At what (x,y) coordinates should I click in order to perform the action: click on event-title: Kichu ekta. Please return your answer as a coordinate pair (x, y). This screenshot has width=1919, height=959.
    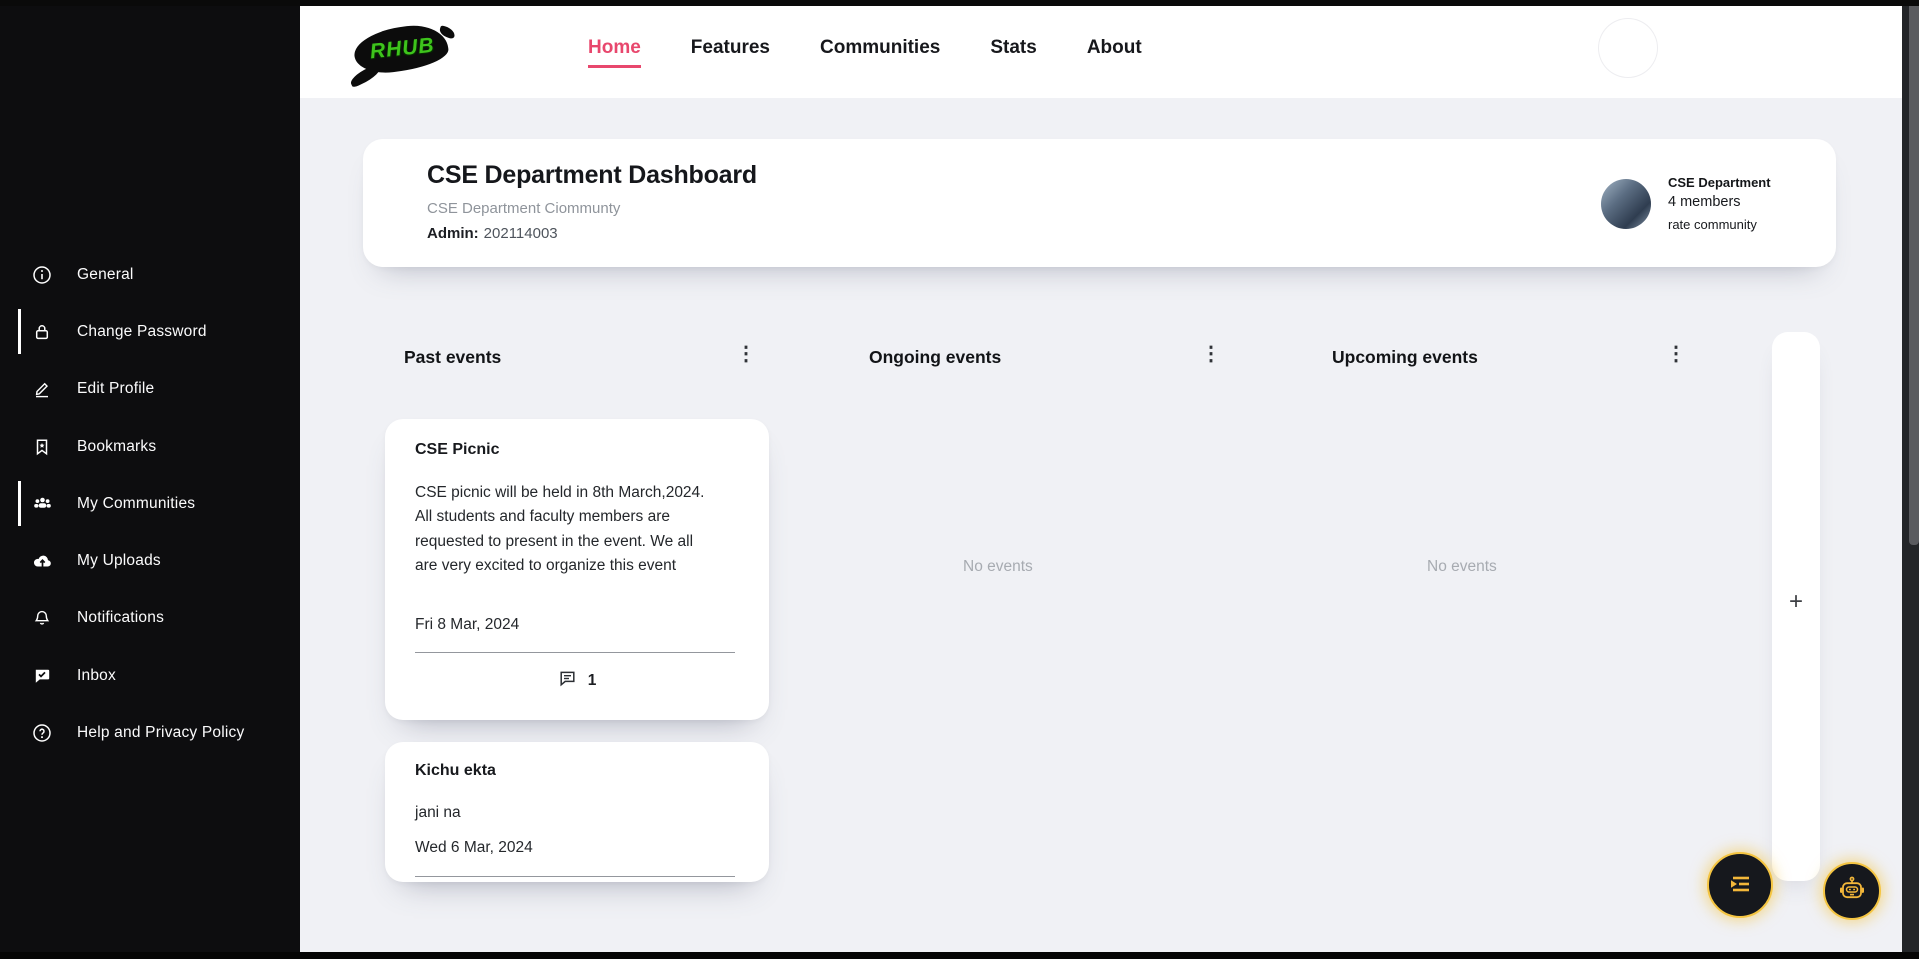
    Looking at the image, I should click on (455, 770).